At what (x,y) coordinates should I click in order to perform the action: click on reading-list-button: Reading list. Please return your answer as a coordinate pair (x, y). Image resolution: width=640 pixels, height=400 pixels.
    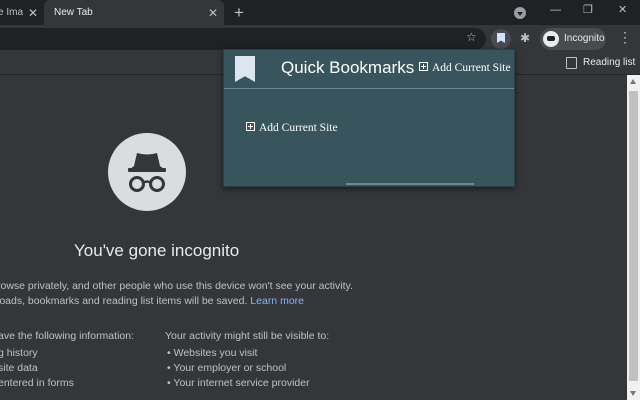
    Looking at the image, I should click on (609, 62).